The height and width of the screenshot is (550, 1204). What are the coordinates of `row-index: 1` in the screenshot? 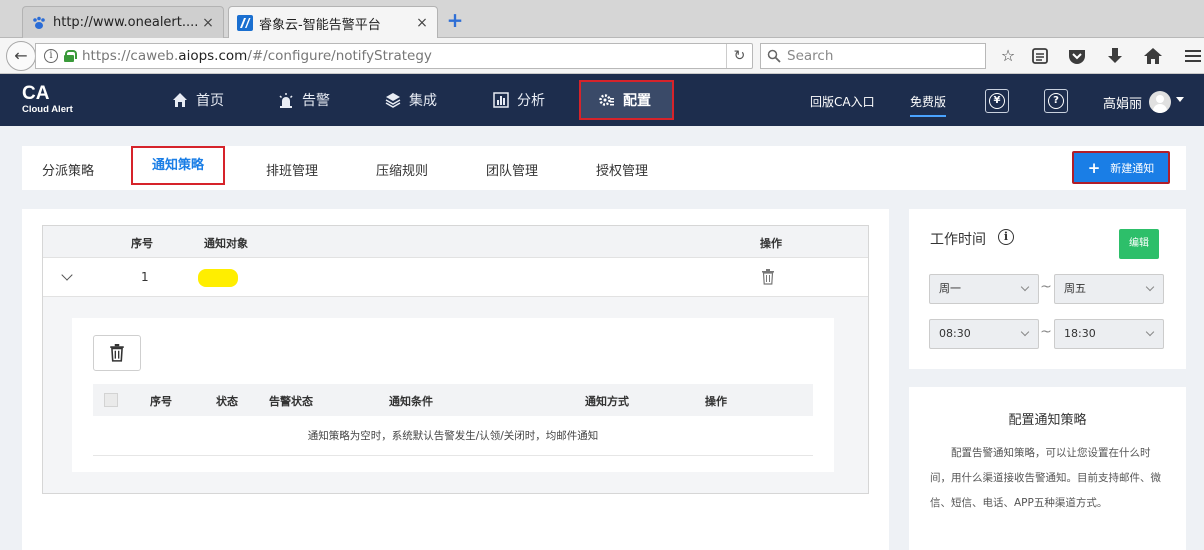 It's located at (145, 277).